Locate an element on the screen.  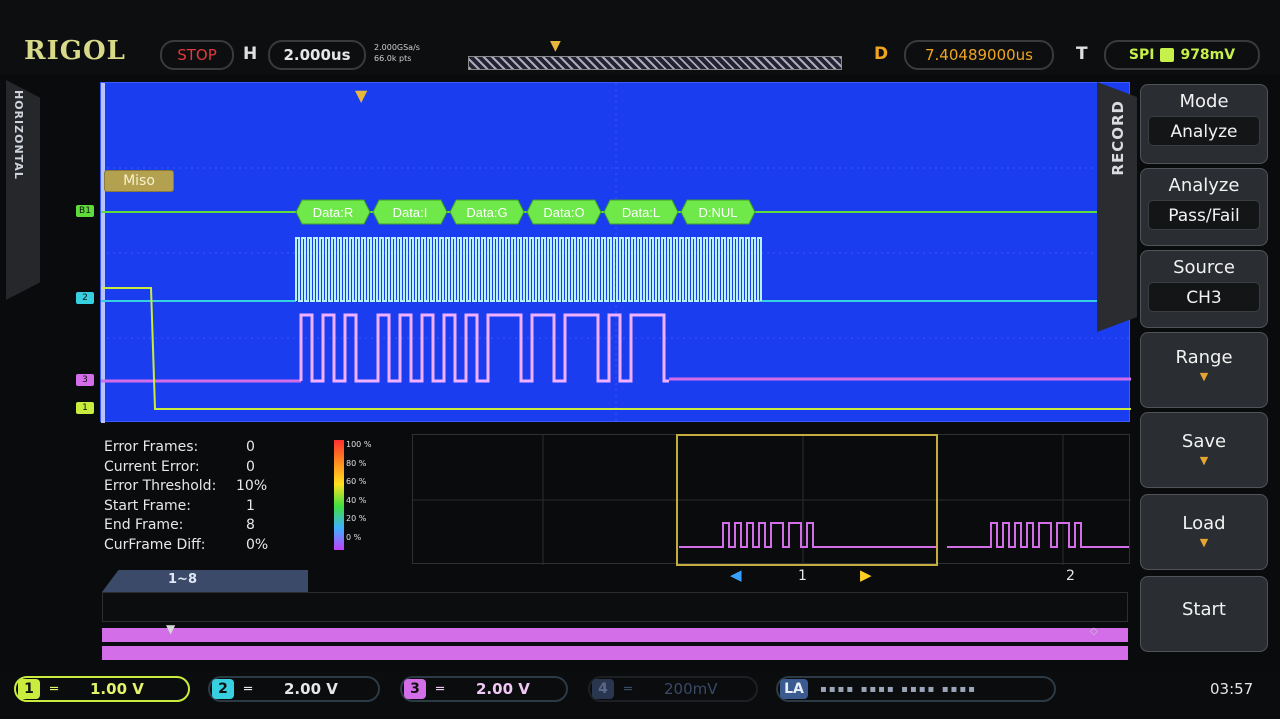
brand-logo: RIGOL is located at coordinates (75, 51).